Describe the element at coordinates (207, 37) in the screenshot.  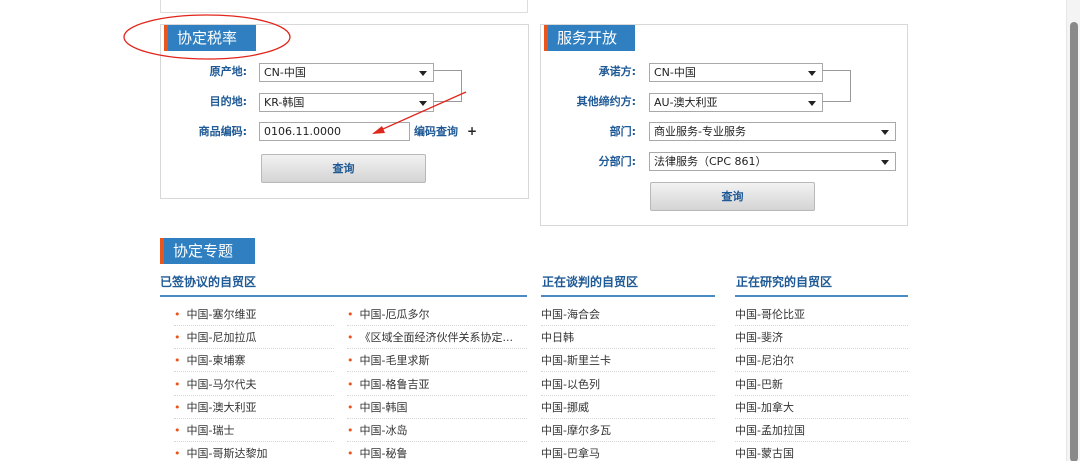
I see `highlight-ellipse` at that location.